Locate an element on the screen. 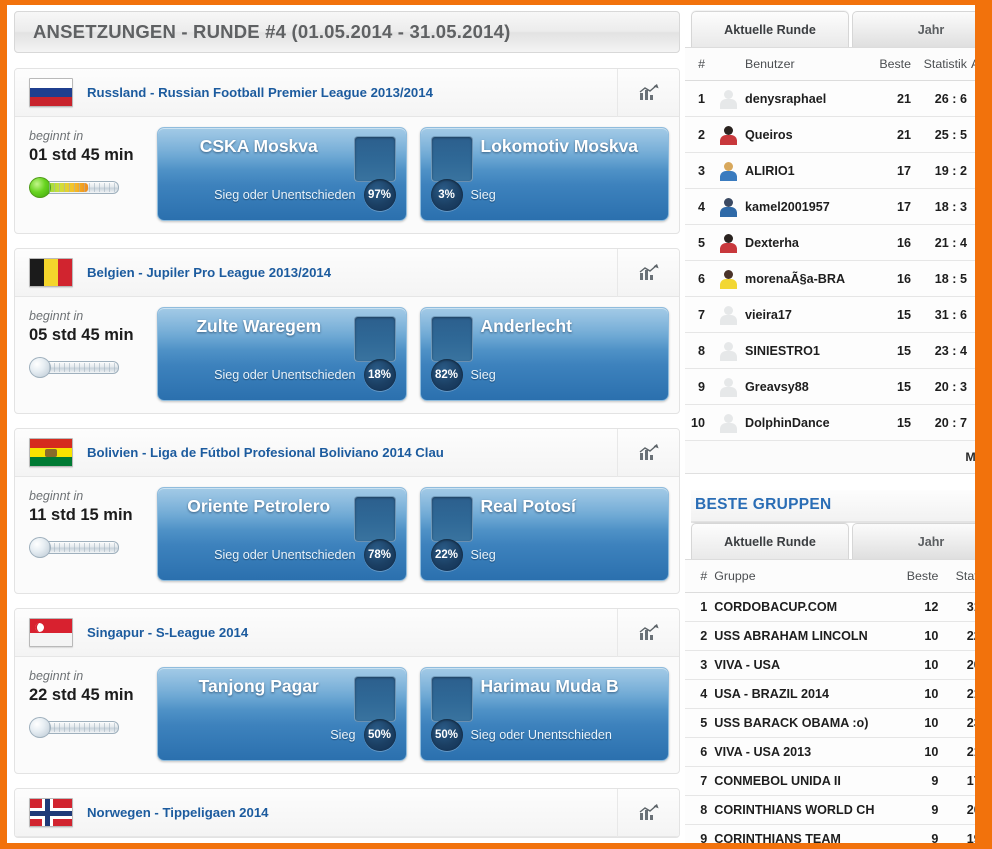 The width and height of the screenshot is (992, 849). row-group-name: CONMEBOL UNIDA II is located at coordinates (806, 781).